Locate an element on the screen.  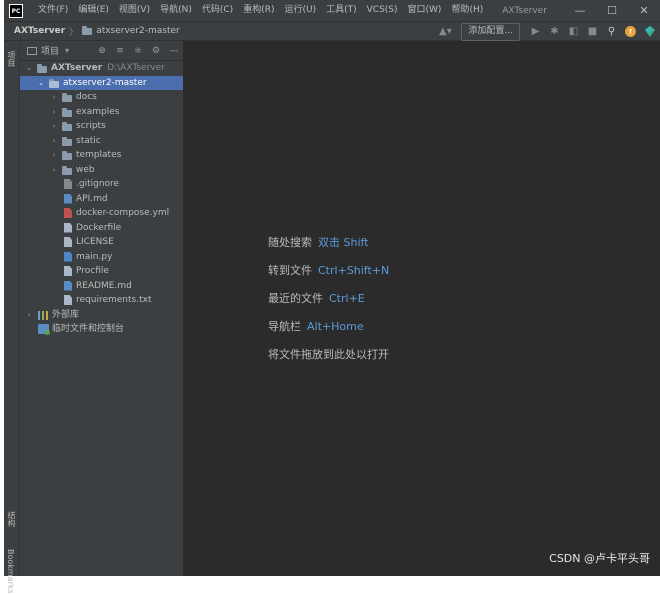
csdn-watermark: CSDN @卢卡平头哥 is located at coordinates (599, 558).